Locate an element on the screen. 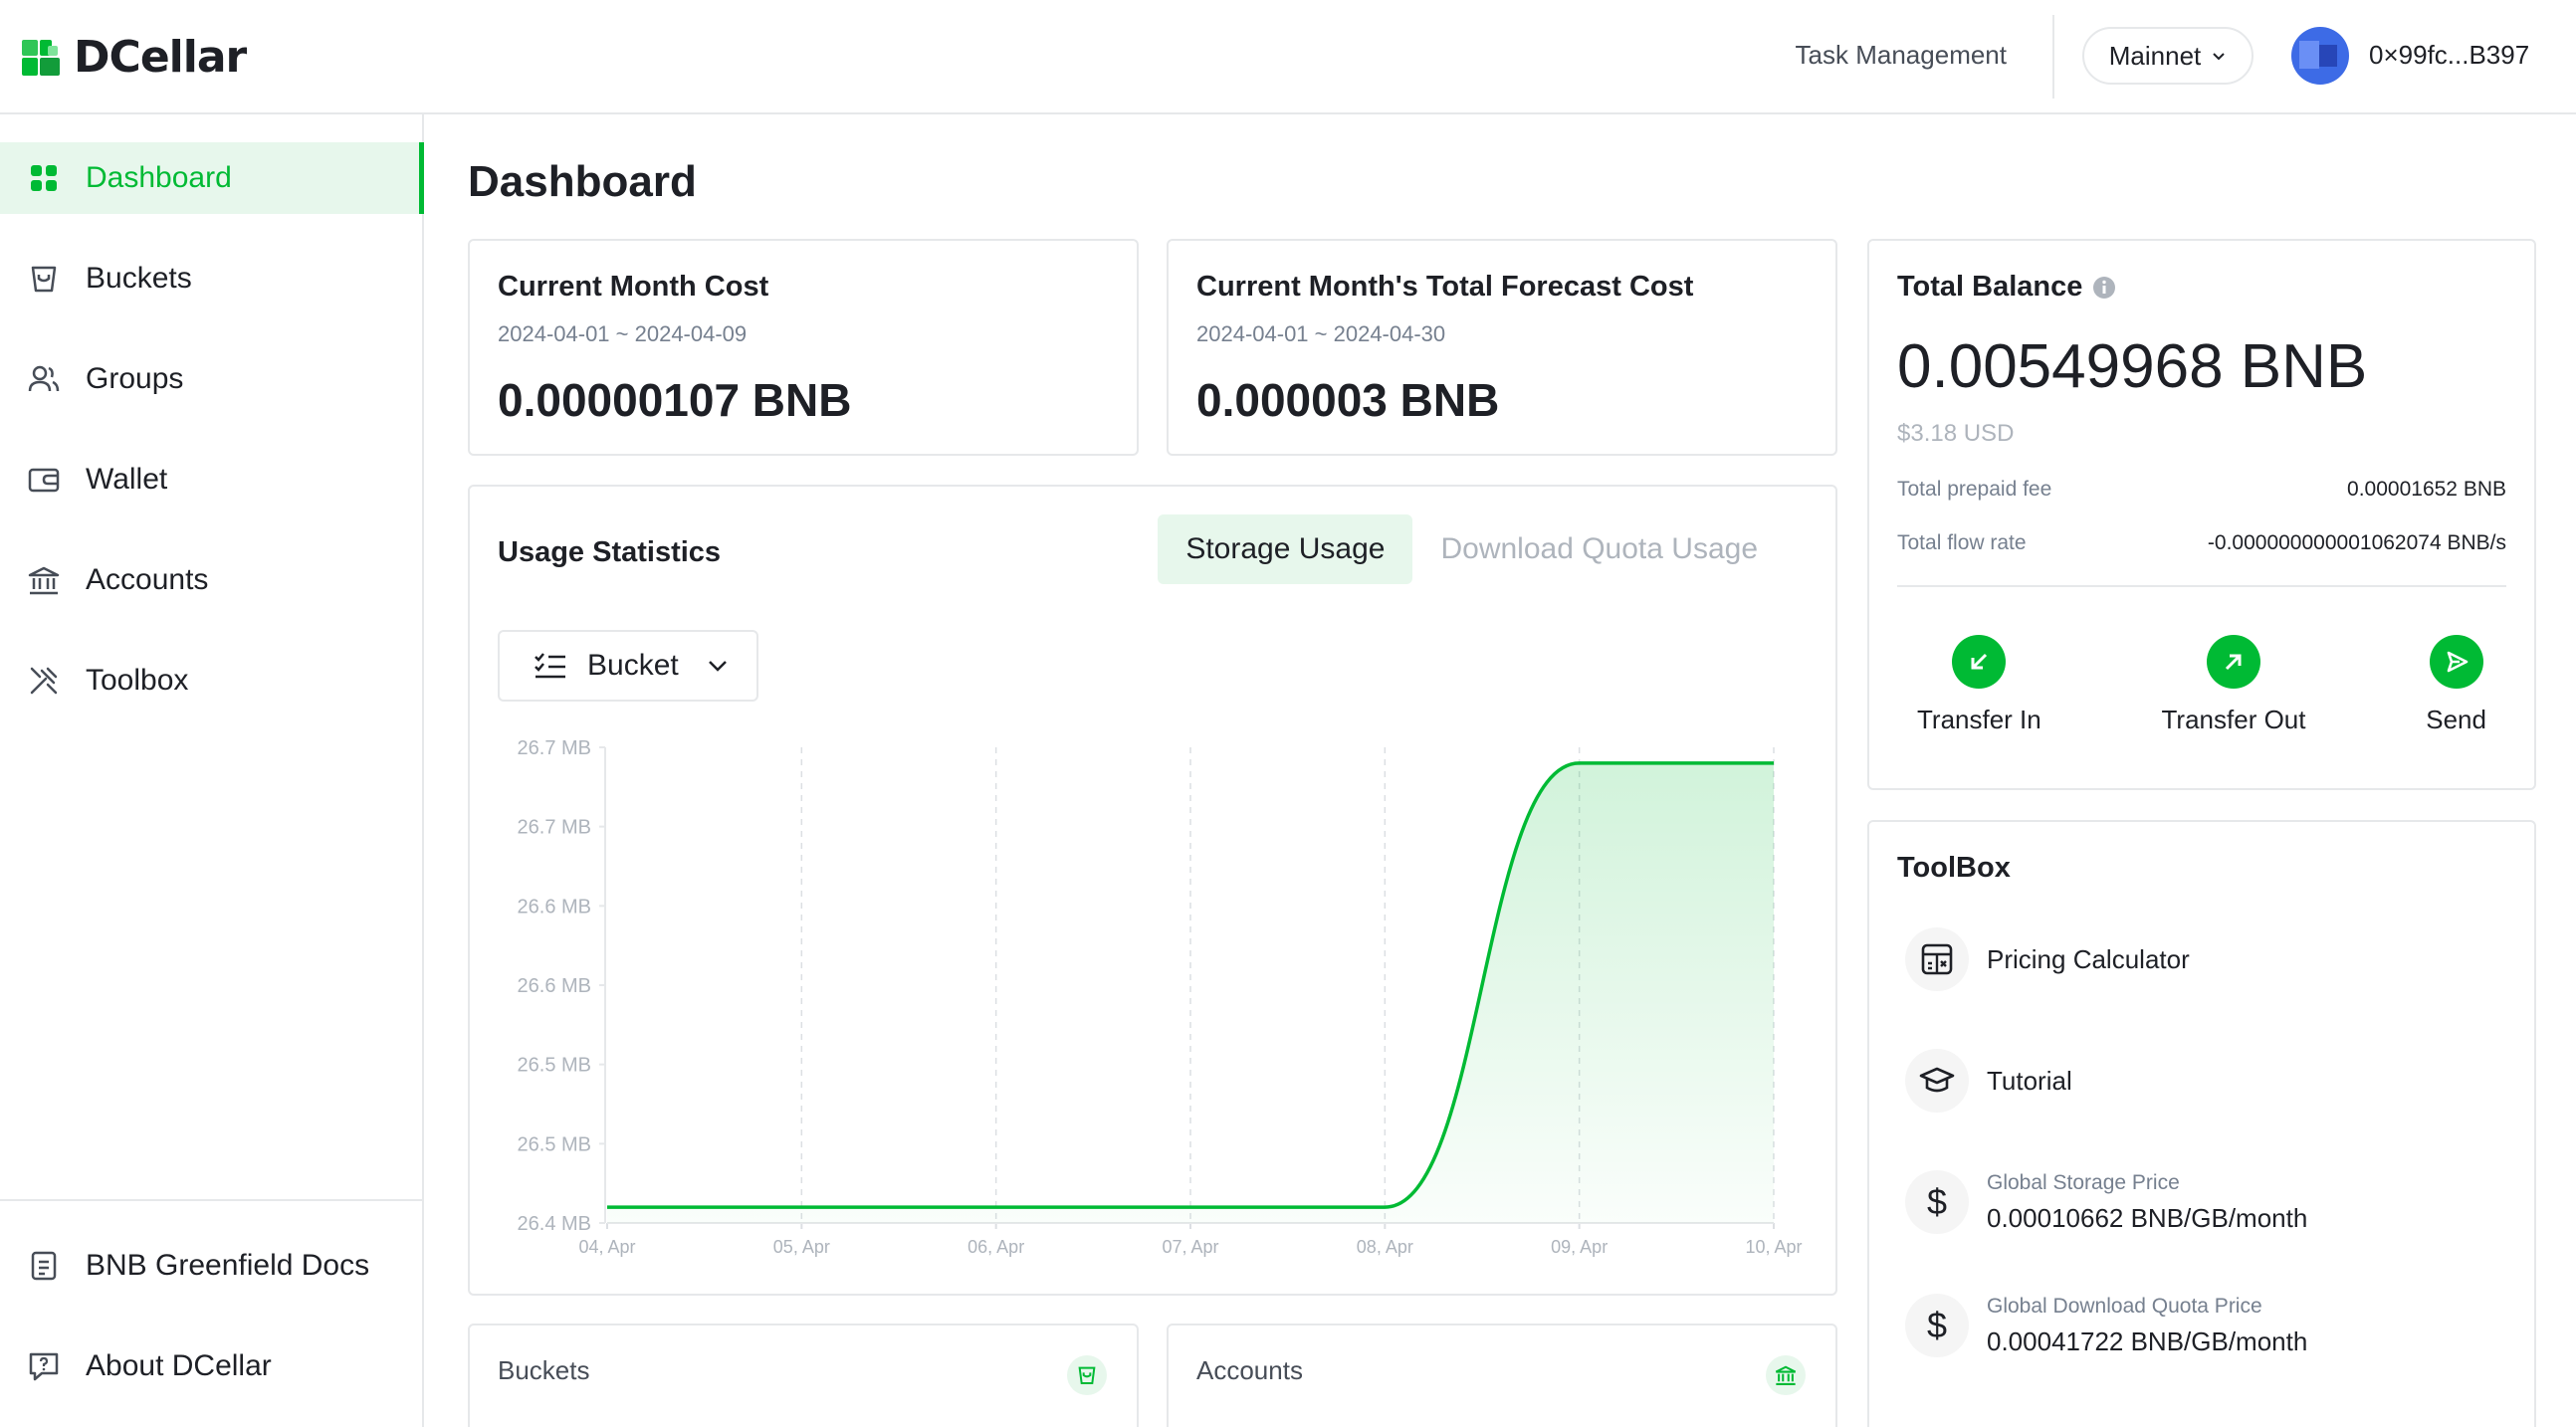 This screenshot has width=2576, height=1427. graduation-cap-icon is located at coordinates (1937, 1081).